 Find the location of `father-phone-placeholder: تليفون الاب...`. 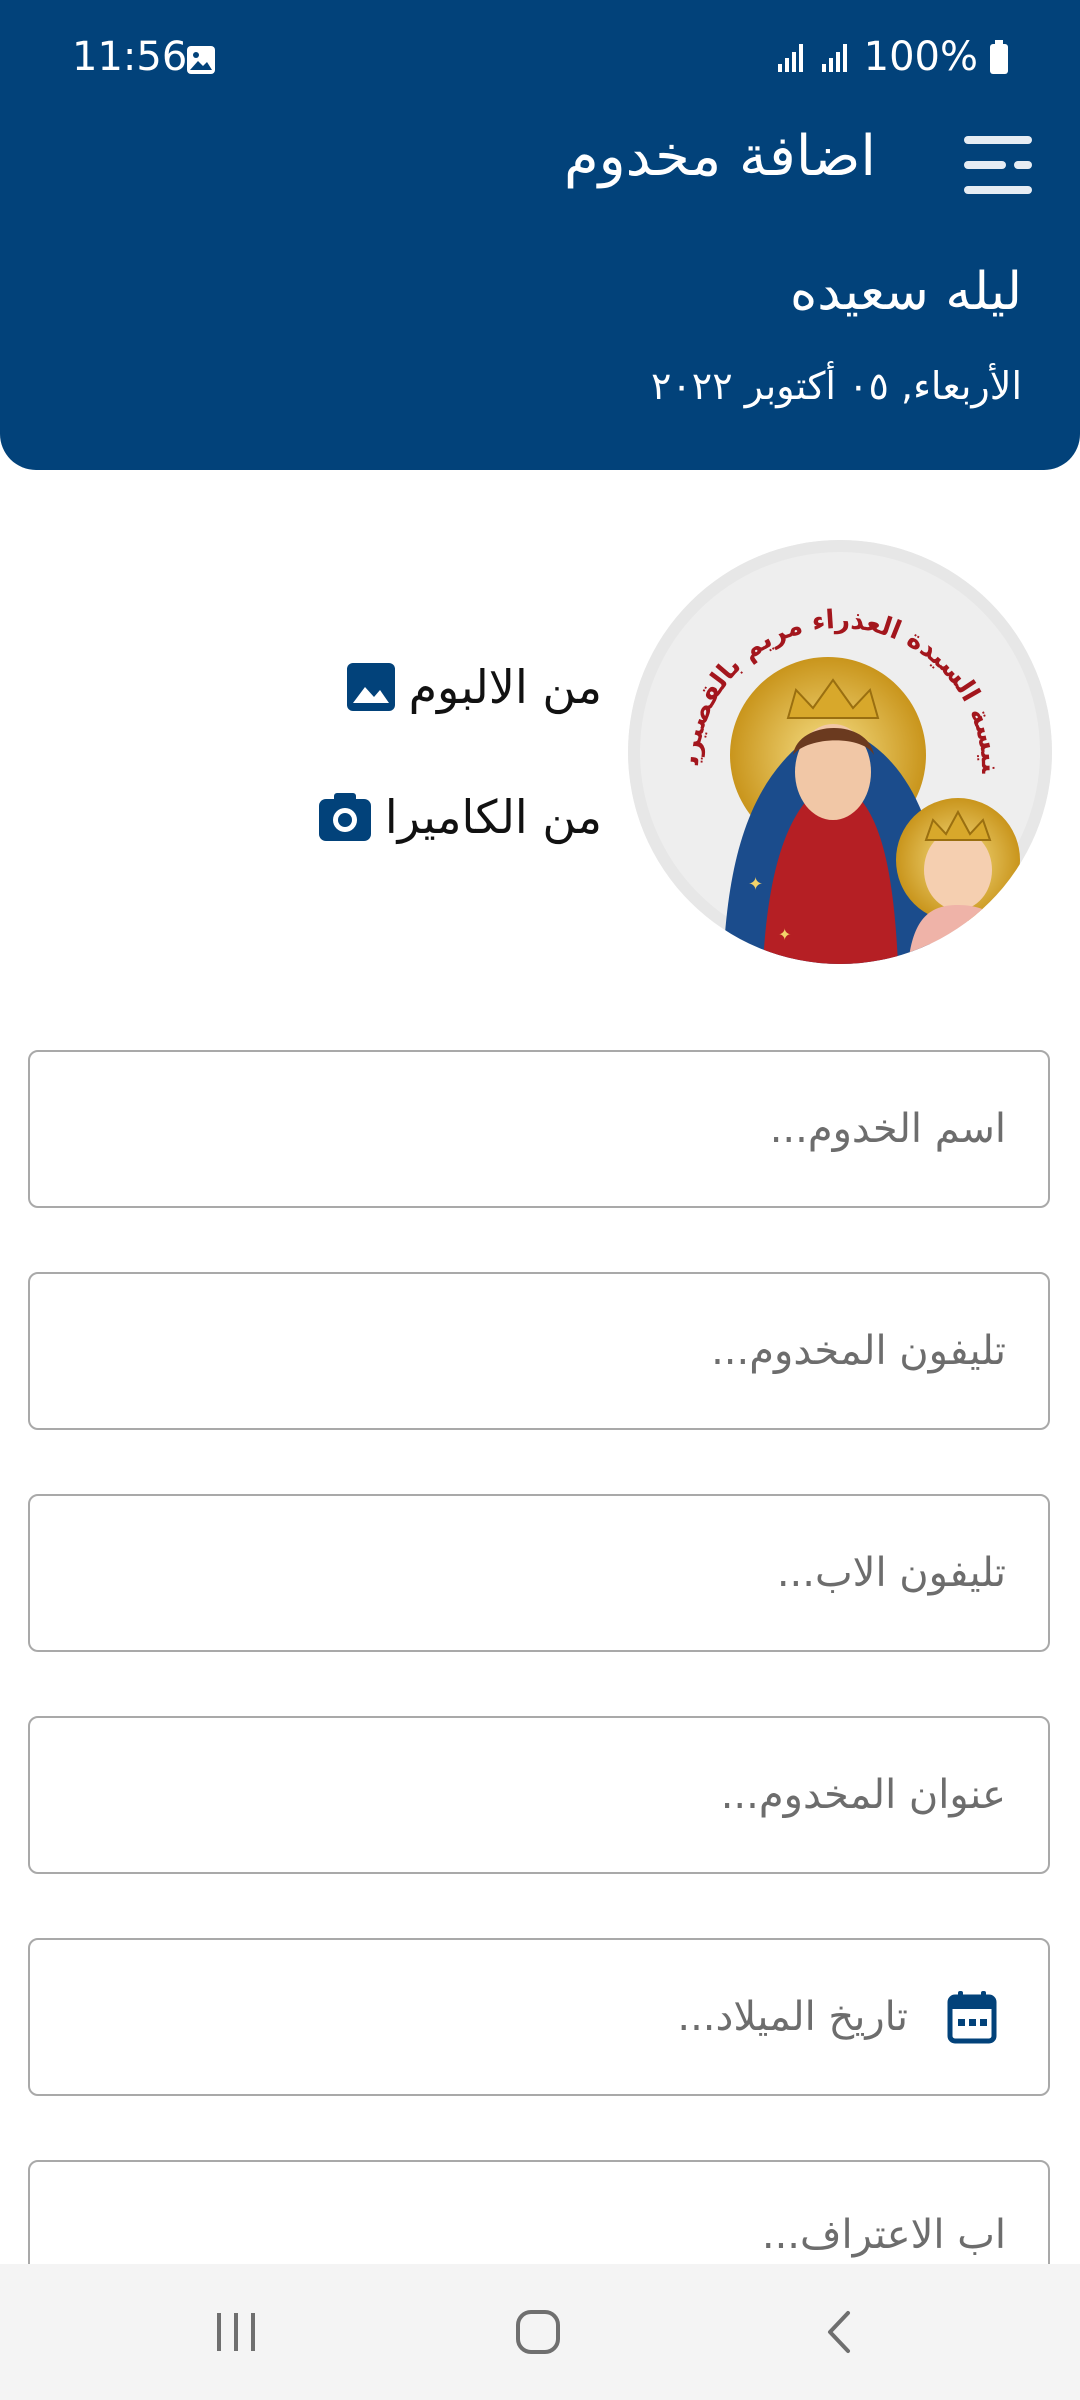

father-phone-placeholder: تليفون الاب... is located at coordinates (891, 1573).